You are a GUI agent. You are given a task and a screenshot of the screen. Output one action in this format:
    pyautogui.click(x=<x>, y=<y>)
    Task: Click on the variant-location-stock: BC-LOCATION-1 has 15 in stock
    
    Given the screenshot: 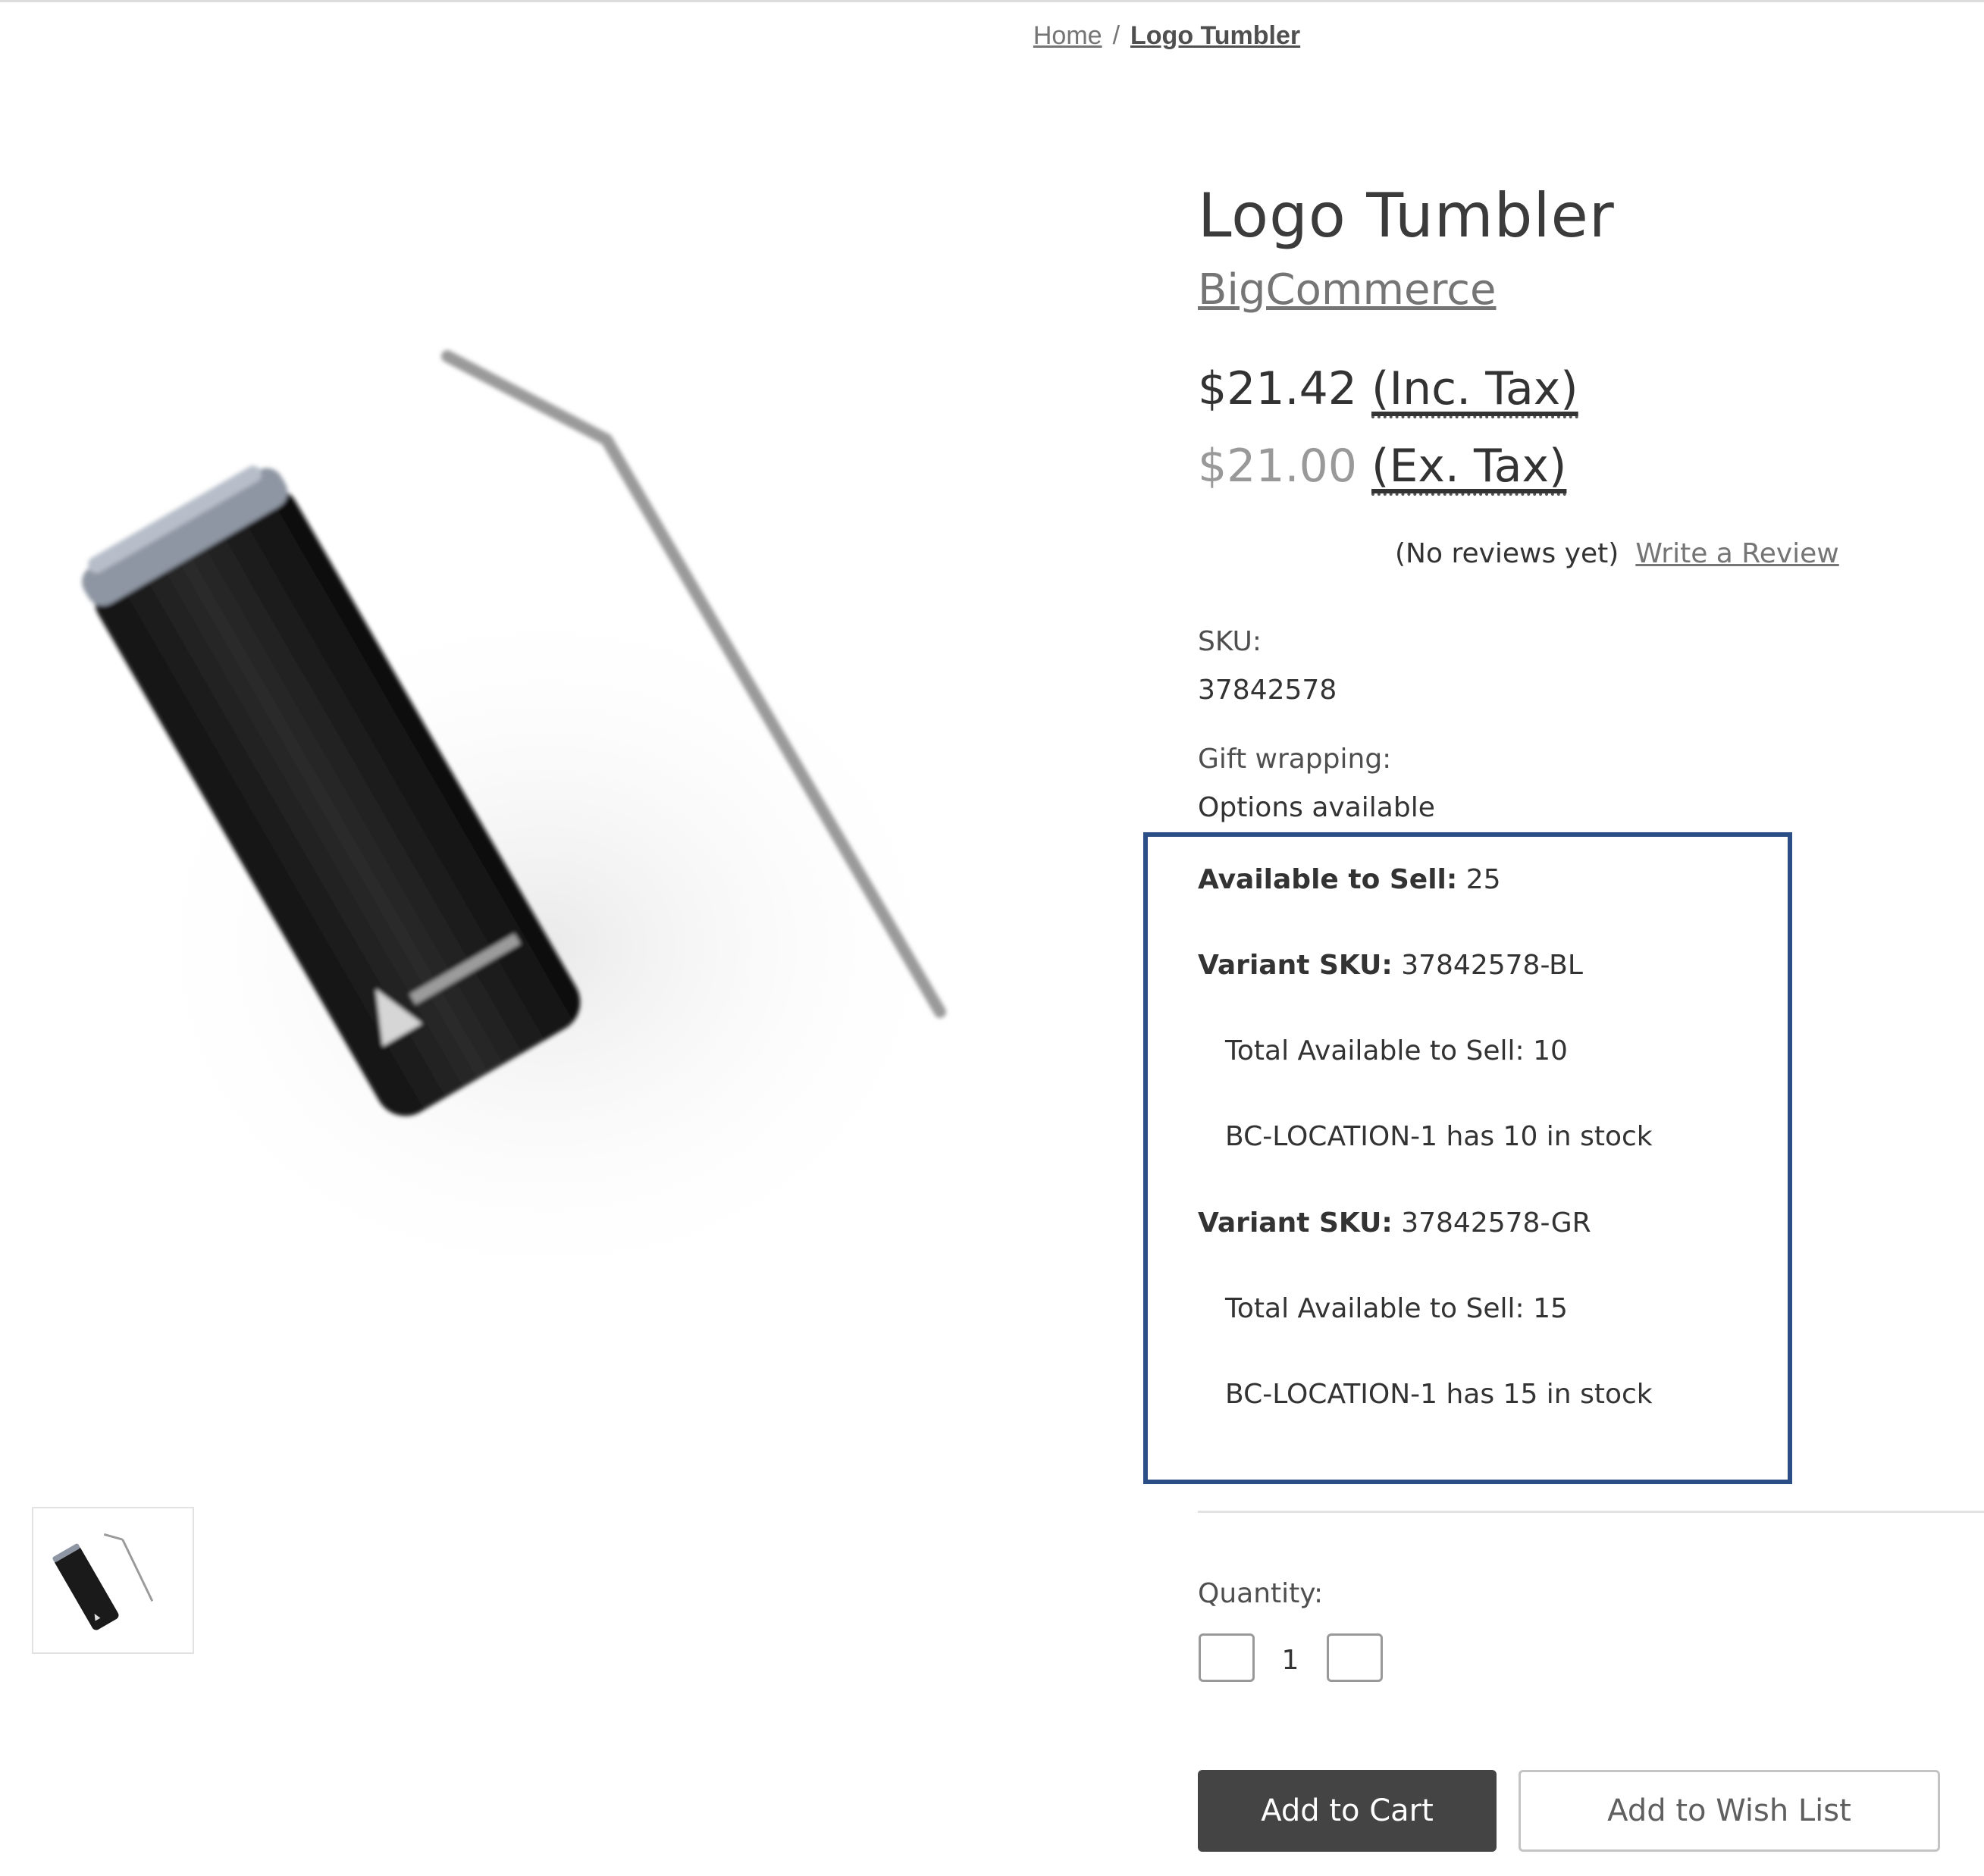 What is the action you would take?
    pyautogui.click(x=1439, y=1394)
    